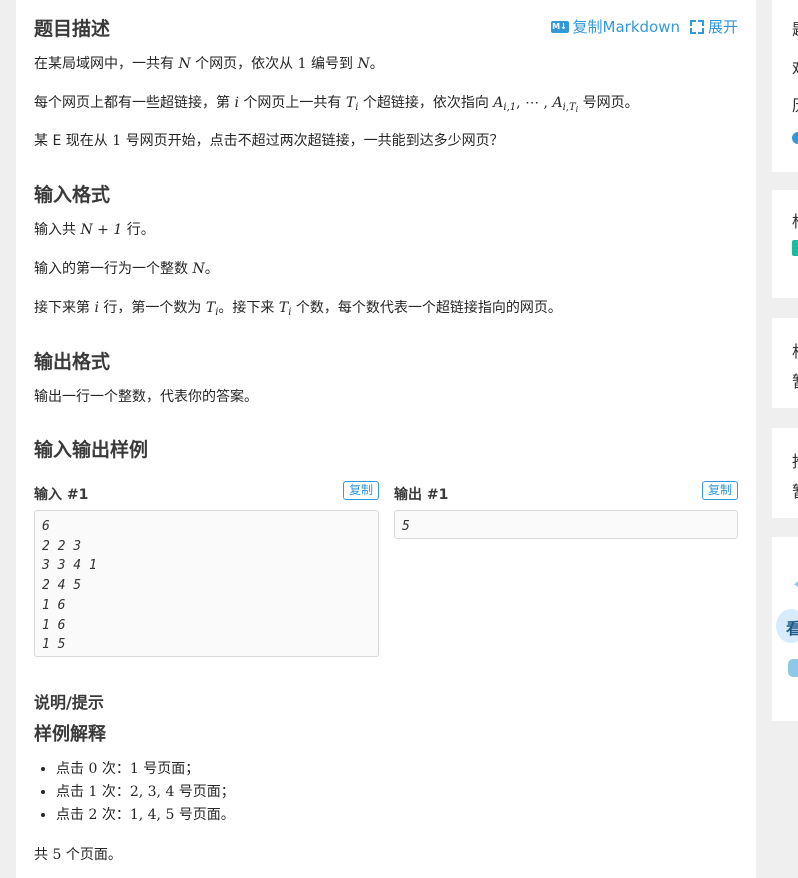 The height and width of the screenshot is (878, 798). What do you see at coordinates (145, 792) in the screenshot?
I see `list-item: 点击 1 次：2, 3, 4 号页面；` at bounding box center [145, 792].